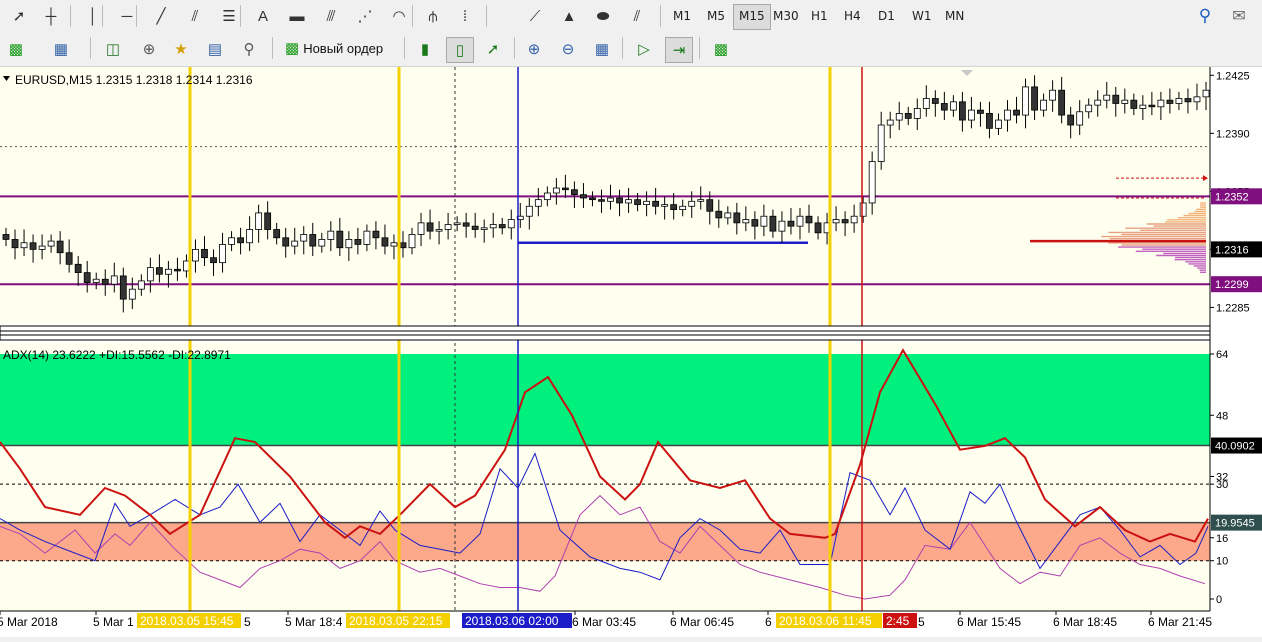 This screenshot has height=642, width=1262. What do you see at coordinates (535, 16) in the screenshot?
I see `gann-fan-icon: ⟋` at bounding box center [535, 16].